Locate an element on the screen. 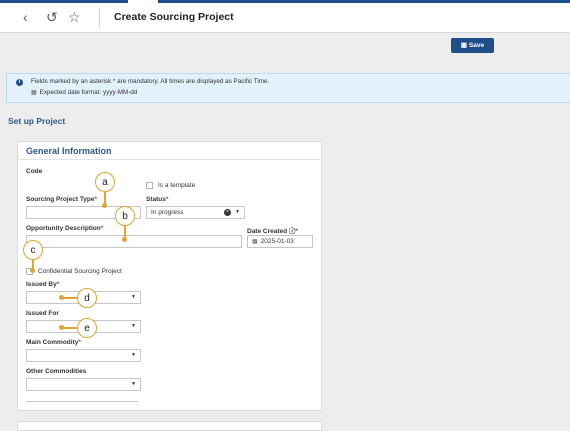  clear-icon: × is located at coordinates (227, 212).